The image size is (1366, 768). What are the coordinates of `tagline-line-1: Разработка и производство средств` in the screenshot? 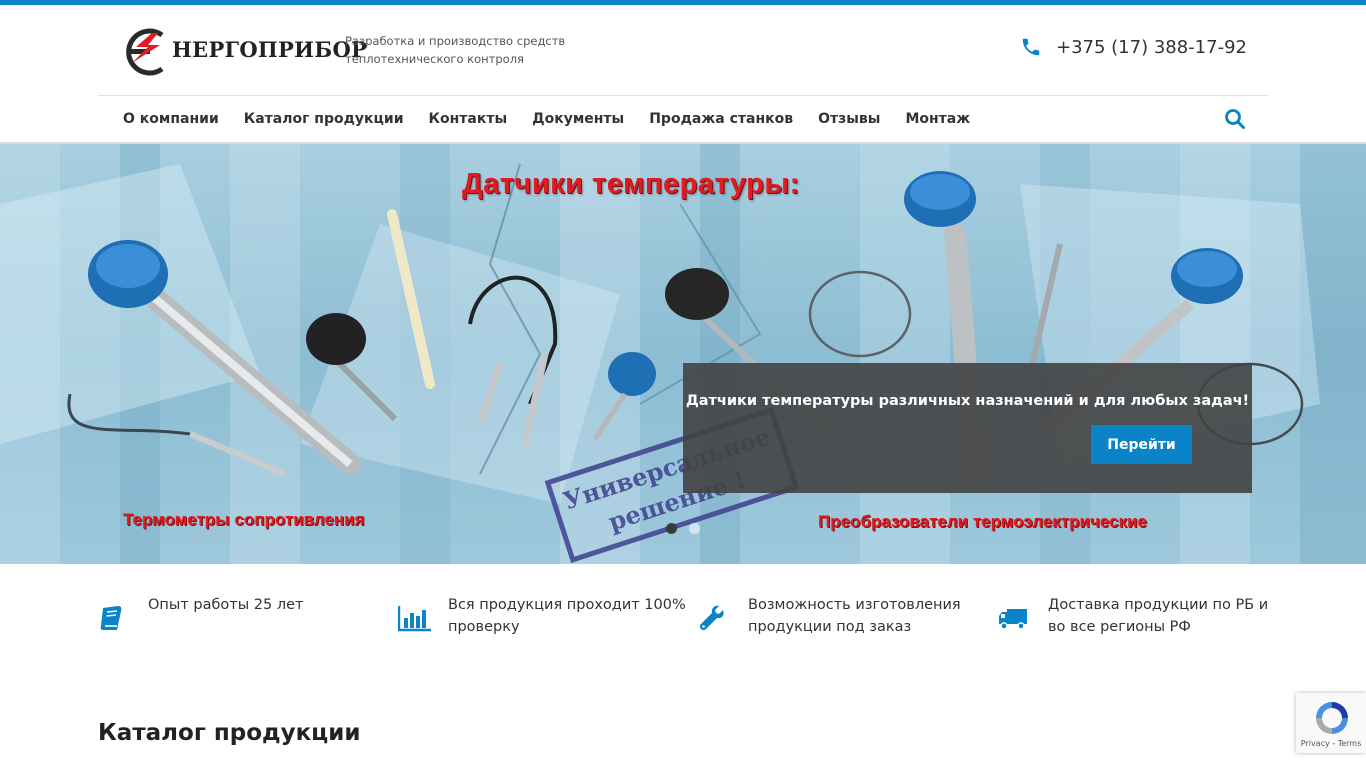 It's located at (455, 41).